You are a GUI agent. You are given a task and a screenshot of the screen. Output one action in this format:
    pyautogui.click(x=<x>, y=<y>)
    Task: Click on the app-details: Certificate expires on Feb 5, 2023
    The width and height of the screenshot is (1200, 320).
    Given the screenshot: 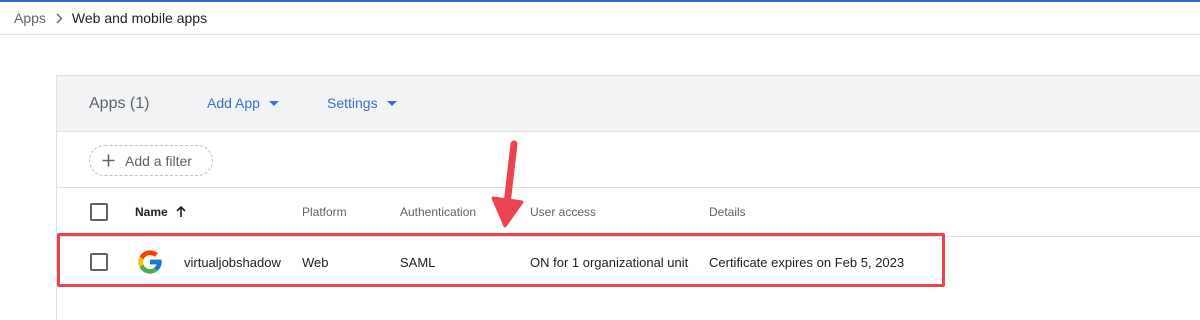 What is the action you would take?
    pyautogui.click(x=807, y=262)
    